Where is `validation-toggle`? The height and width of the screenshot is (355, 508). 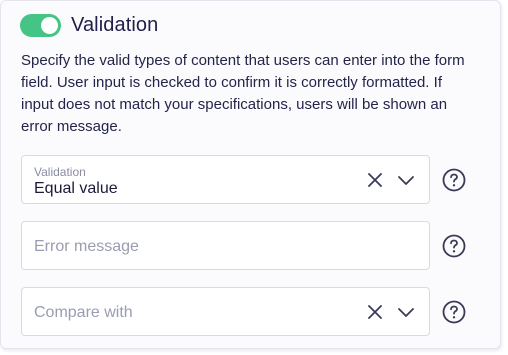 validation-toggle is located at coordinates (40, 25).